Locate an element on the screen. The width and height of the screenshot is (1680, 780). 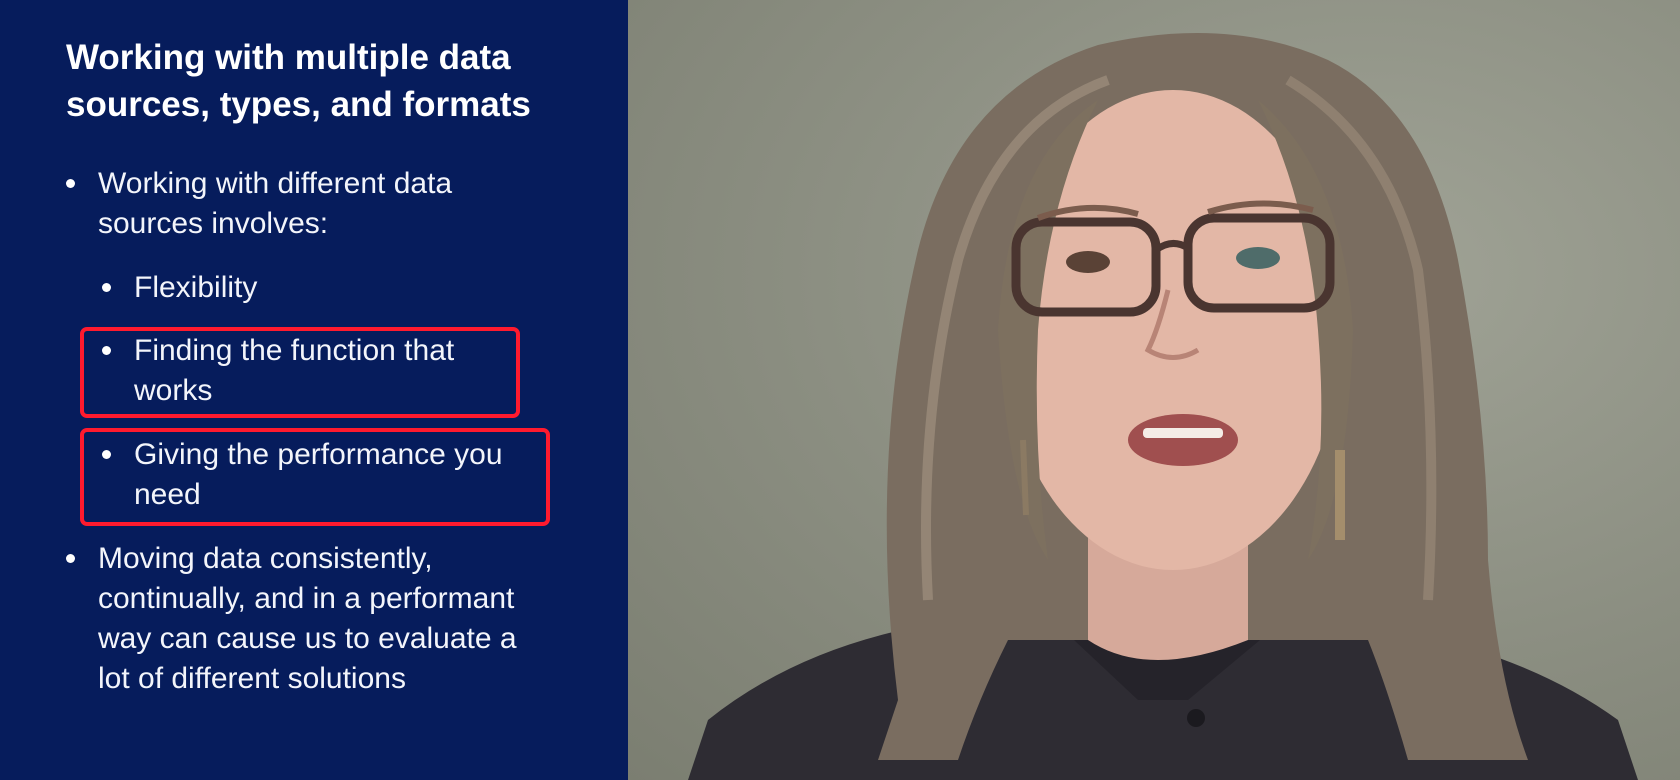
shirt-button is located at coordinates (1196, 718).